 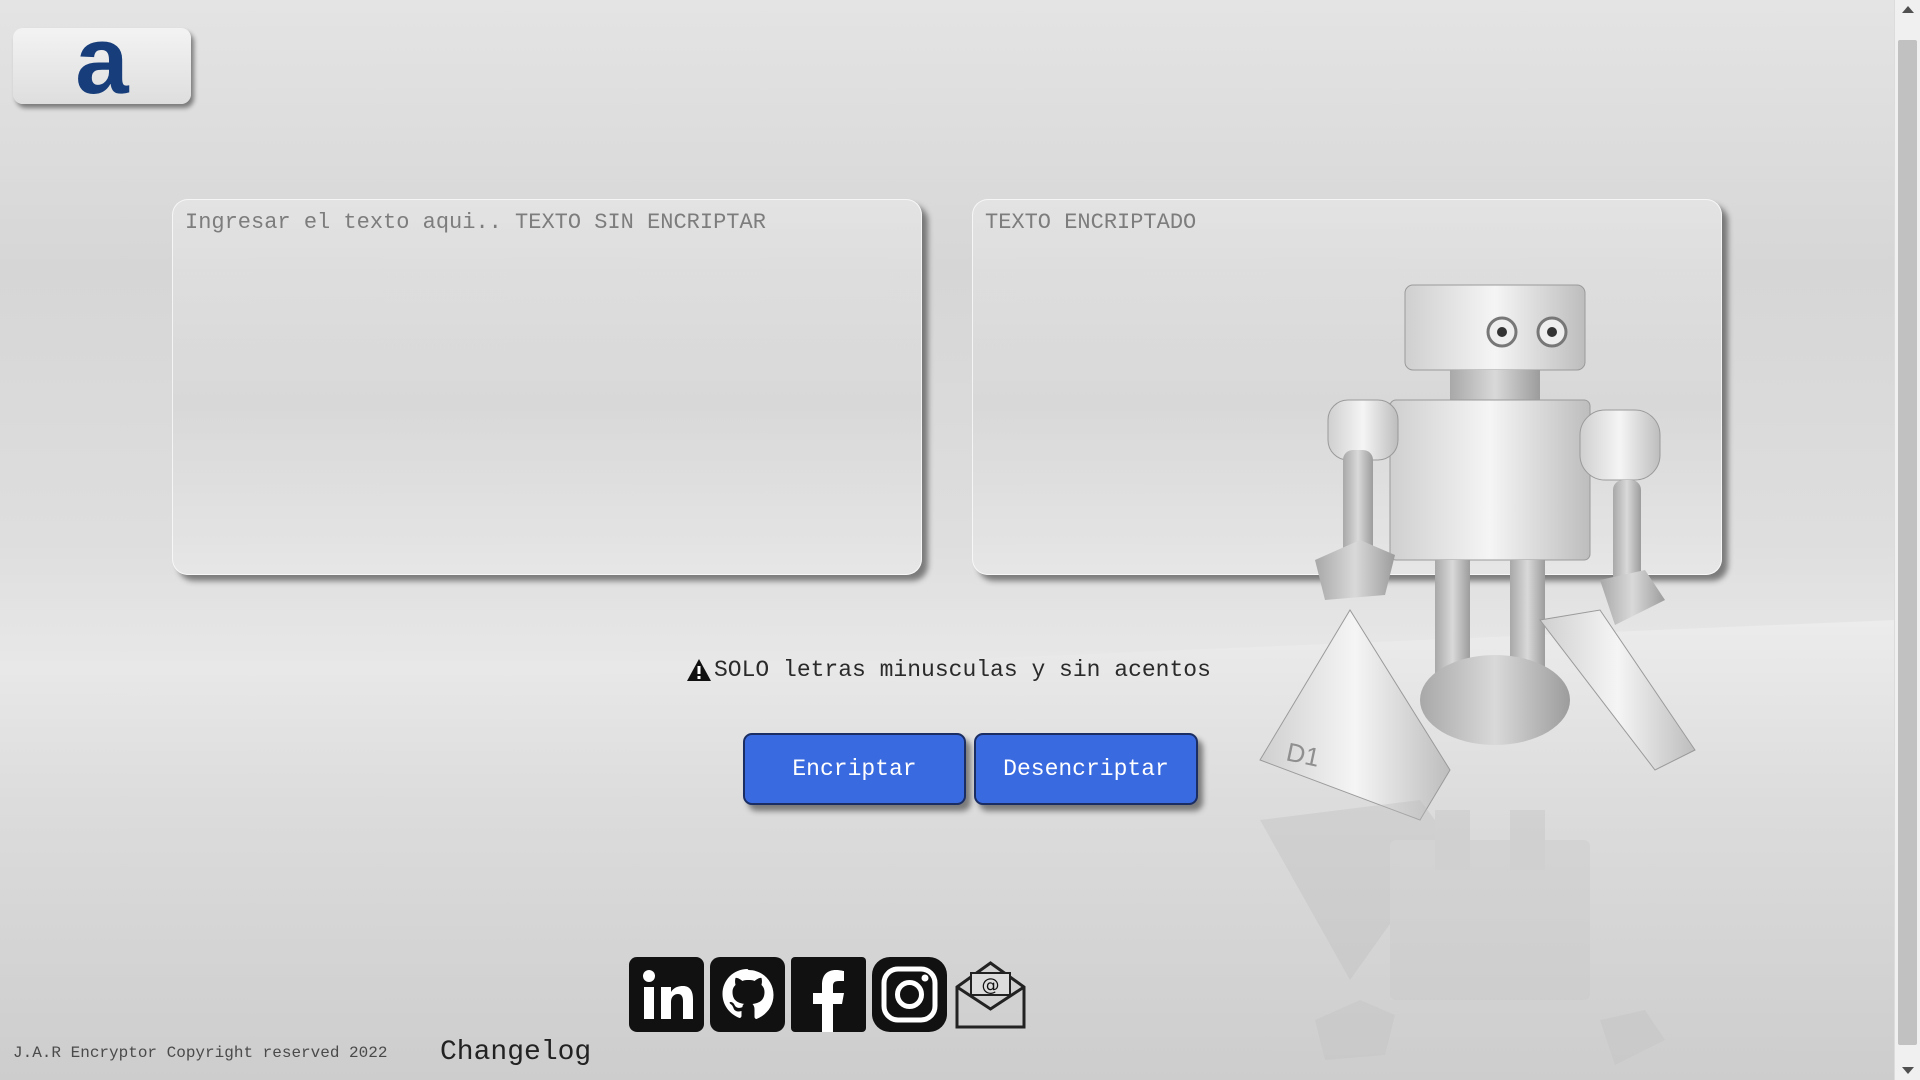 I want to click on scrollbar-thumb, so click(x=1907, y=542).